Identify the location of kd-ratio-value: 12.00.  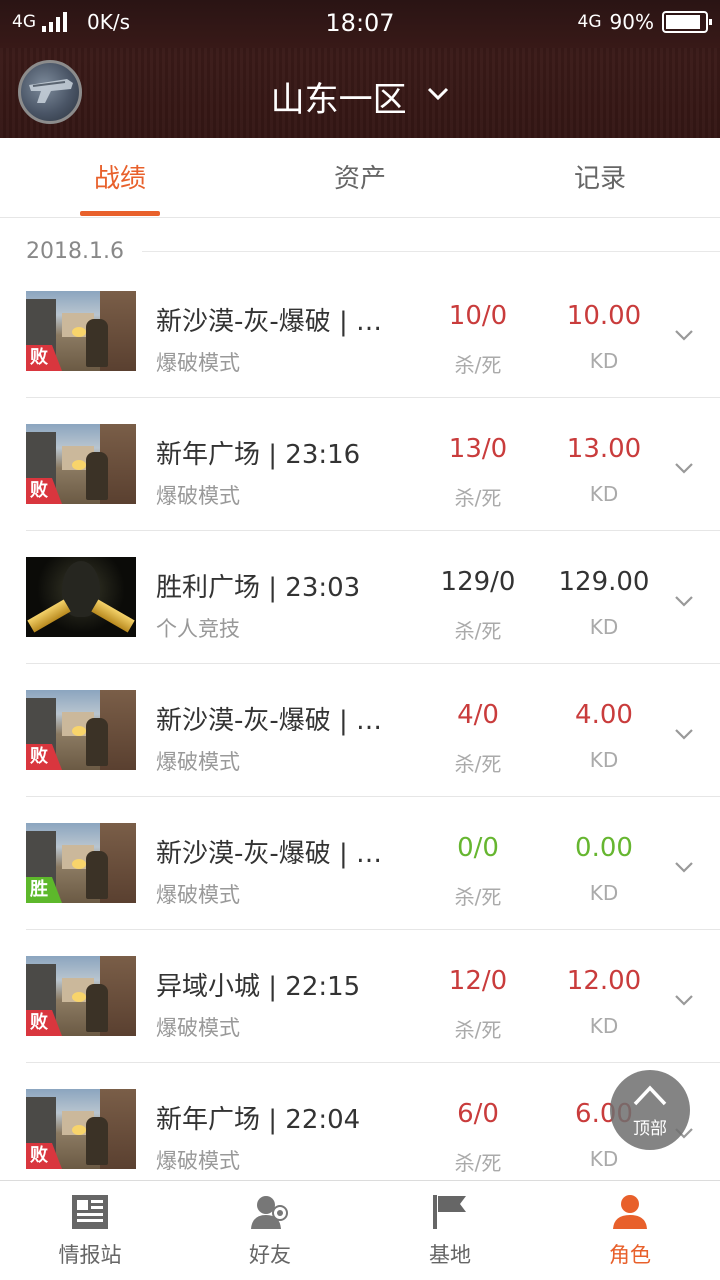
(604, 981).